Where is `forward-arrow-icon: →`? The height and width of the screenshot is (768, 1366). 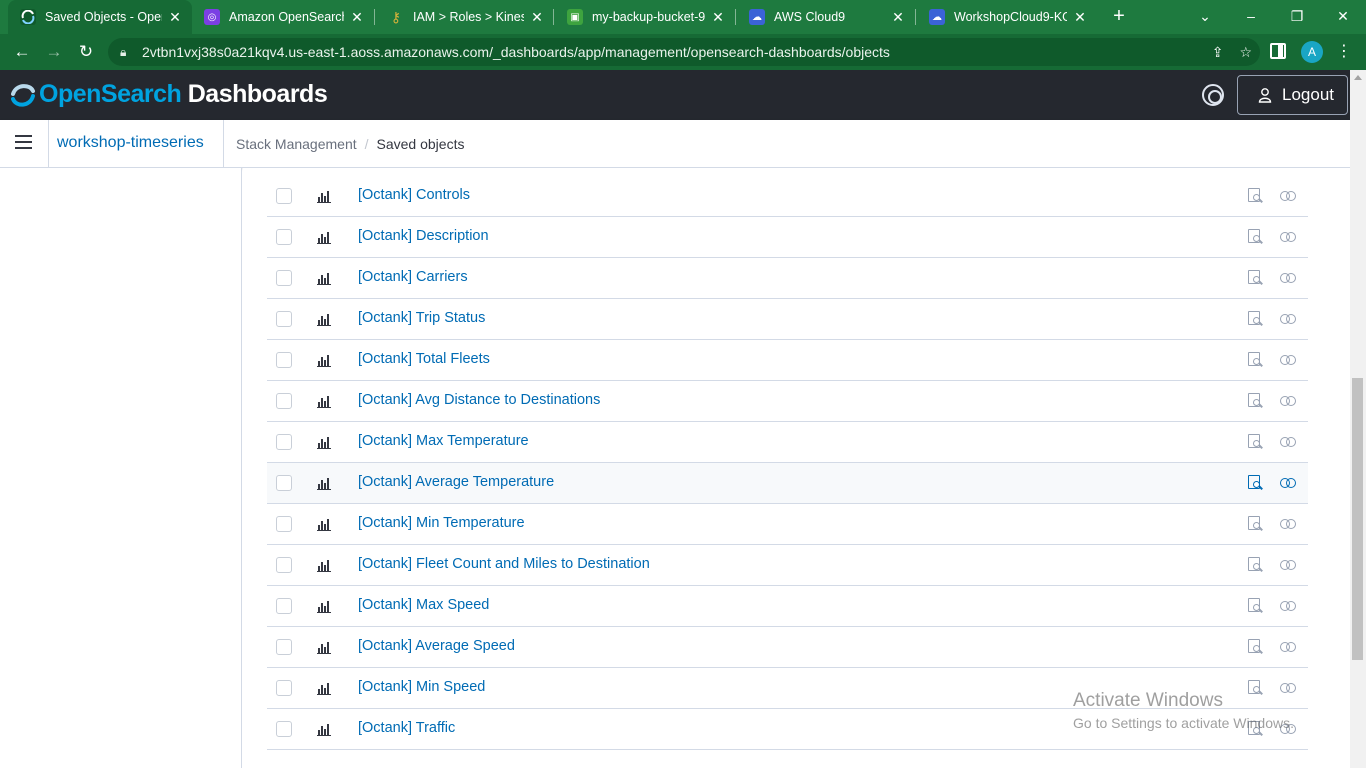 forward-arrow-icon: → is located at coordinates (54, 52).